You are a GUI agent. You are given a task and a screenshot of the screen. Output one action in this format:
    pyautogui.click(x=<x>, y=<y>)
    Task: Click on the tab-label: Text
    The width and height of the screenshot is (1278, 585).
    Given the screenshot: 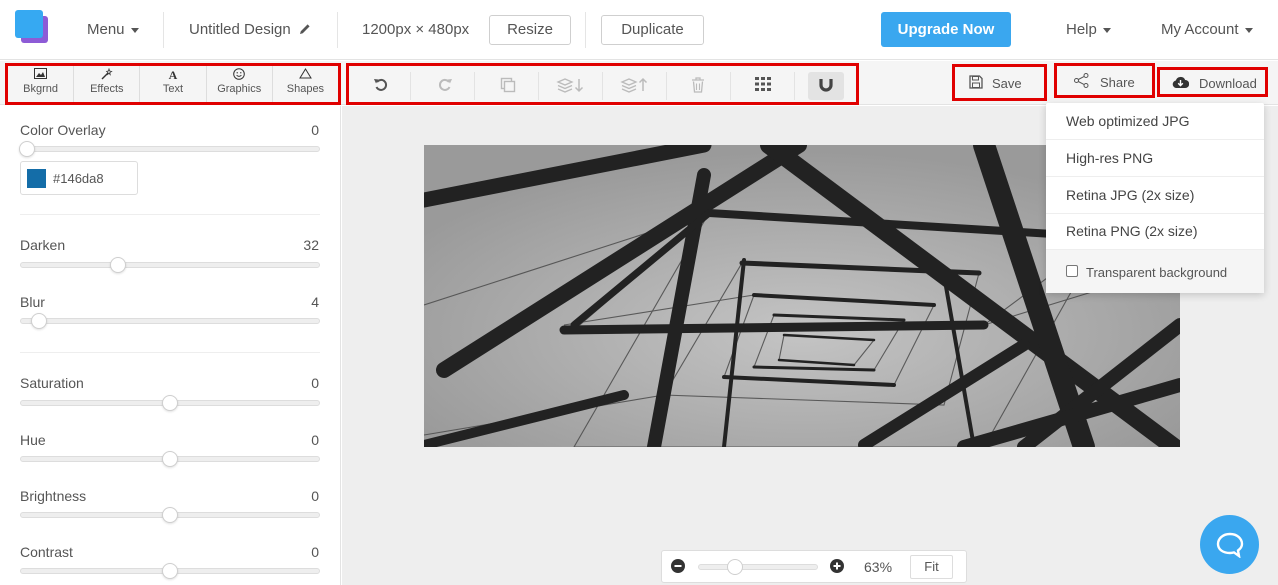 What is the action you would take?
    pyautogui.click(x=173, y=89)
    